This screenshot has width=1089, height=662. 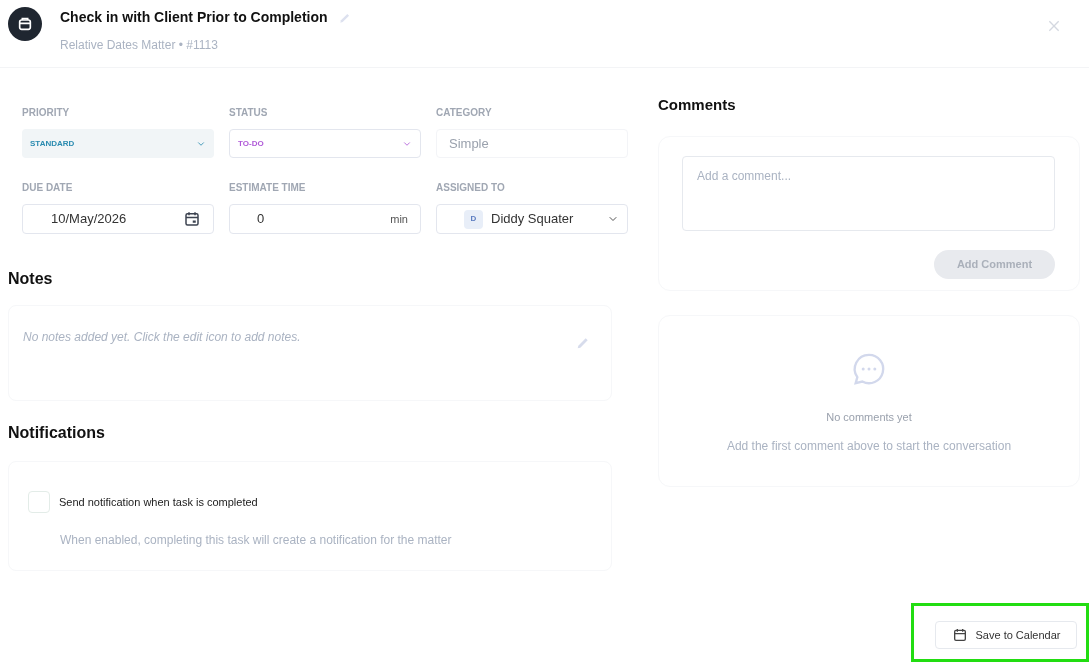 I want to click on checkbox-label: Send notification when task is completed, so click(x=158, y=502).